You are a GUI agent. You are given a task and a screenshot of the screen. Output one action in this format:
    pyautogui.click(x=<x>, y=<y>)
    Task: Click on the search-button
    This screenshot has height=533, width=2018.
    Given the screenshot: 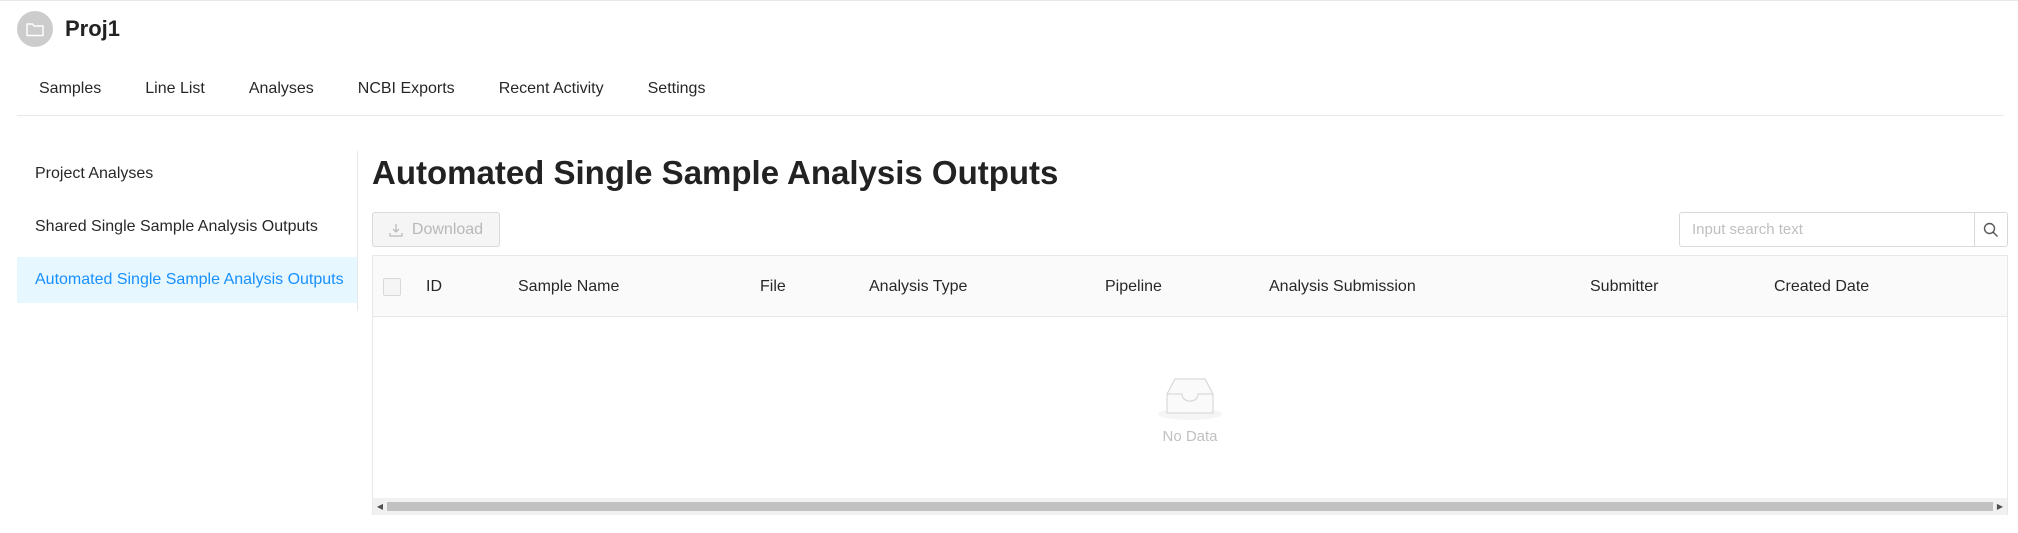 What is the action you would take?
    pyautogui.click(x=1991, y=229)
    